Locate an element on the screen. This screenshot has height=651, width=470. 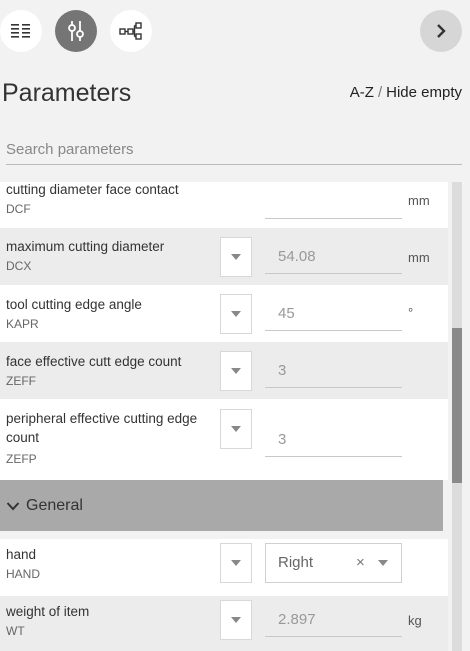
hierarchy-icon is located at coordinates (130, 31).